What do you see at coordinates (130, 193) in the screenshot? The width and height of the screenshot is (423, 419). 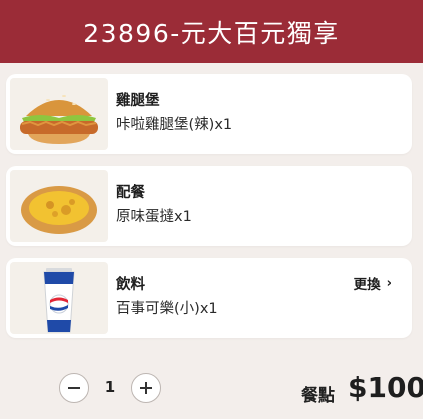 I see `item-category: 配餐` at bounding box center [130, 193].